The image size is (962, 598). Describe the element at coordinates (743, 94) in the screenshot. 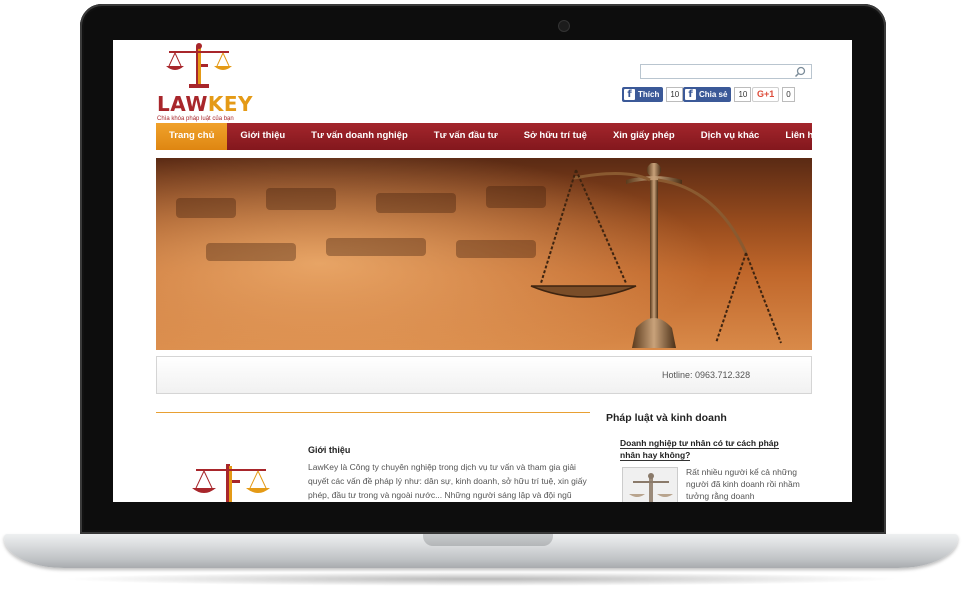

I see `facebook-share-count: 10` at that location.